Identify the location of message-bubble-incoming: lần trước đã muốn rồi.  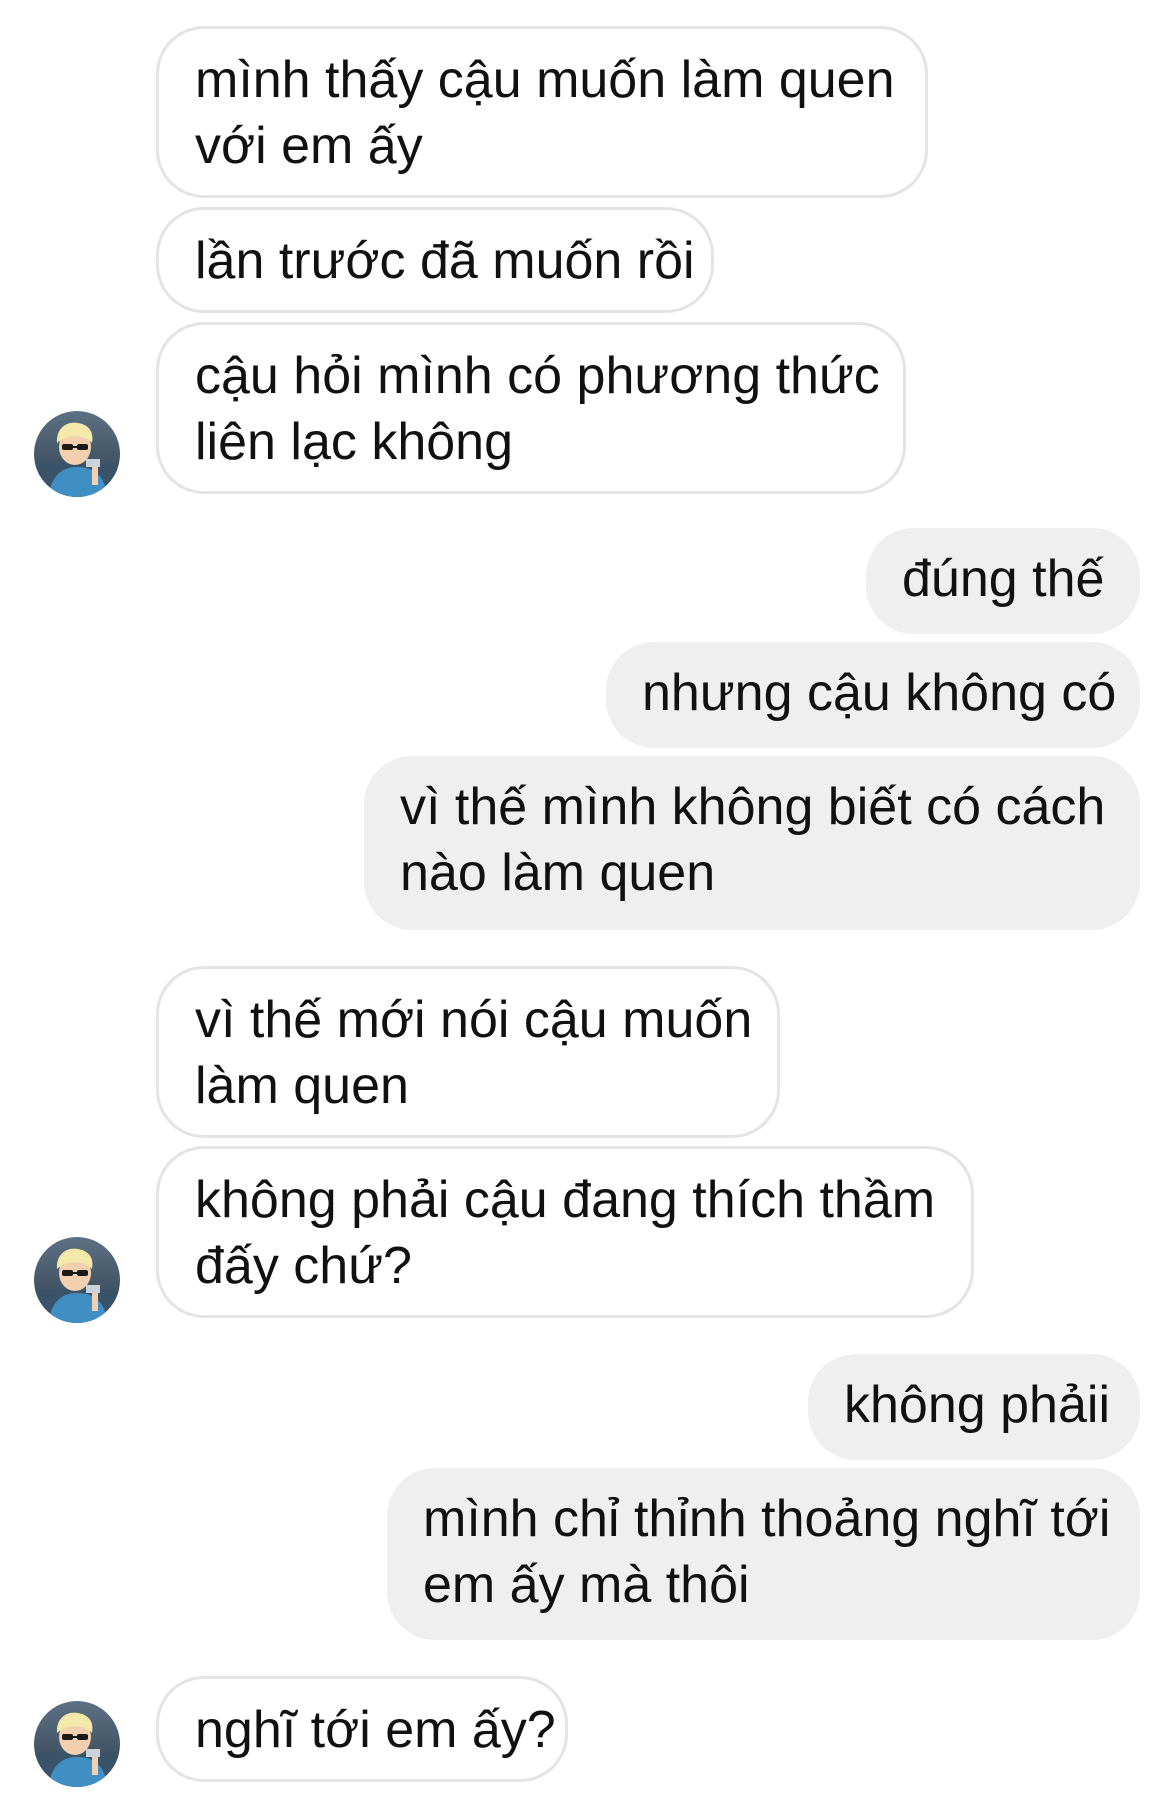
(435, 260).